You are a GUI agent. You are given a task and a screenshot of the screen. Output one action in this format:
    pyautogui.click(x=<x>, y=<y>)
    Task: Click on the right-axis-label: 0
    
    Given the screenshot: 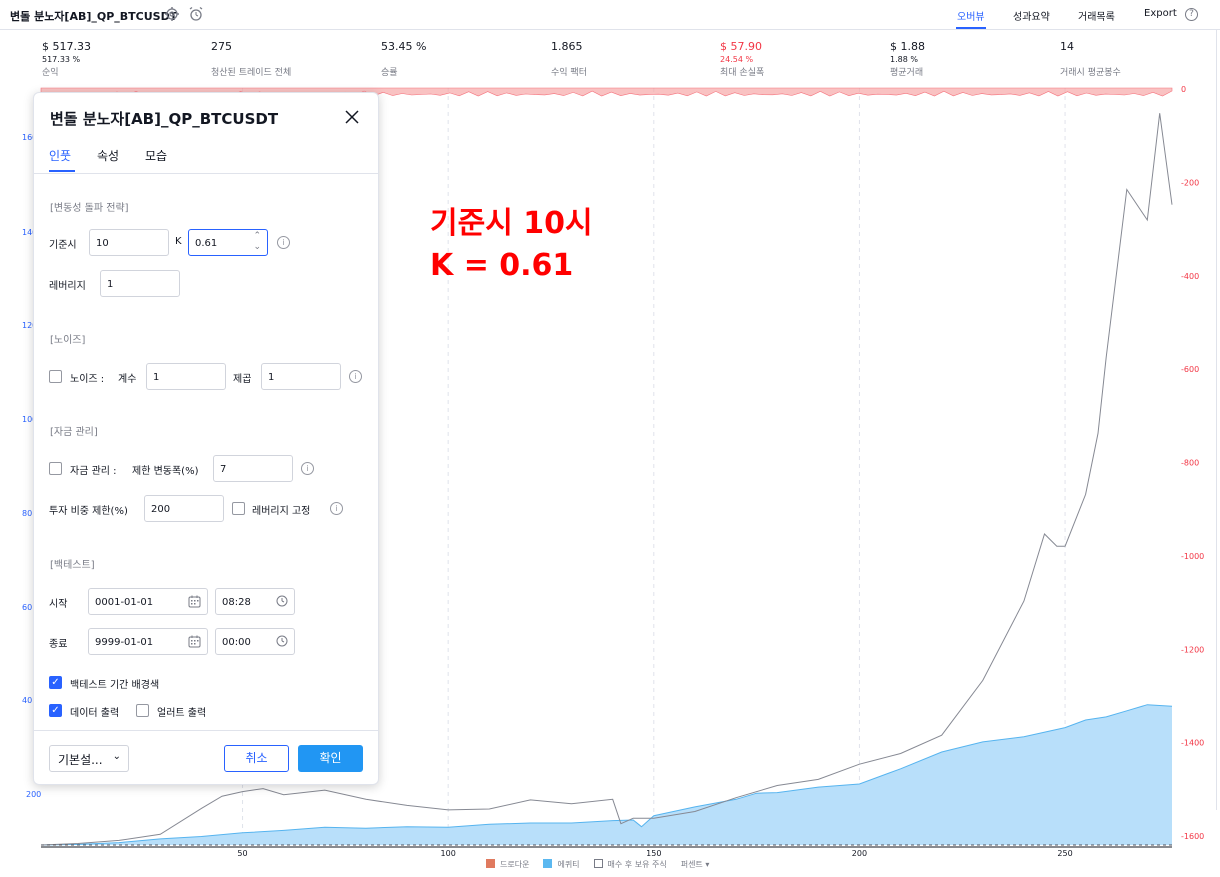 What is the action you would take?
    pyautogui.click(x=1183, y=89)
    